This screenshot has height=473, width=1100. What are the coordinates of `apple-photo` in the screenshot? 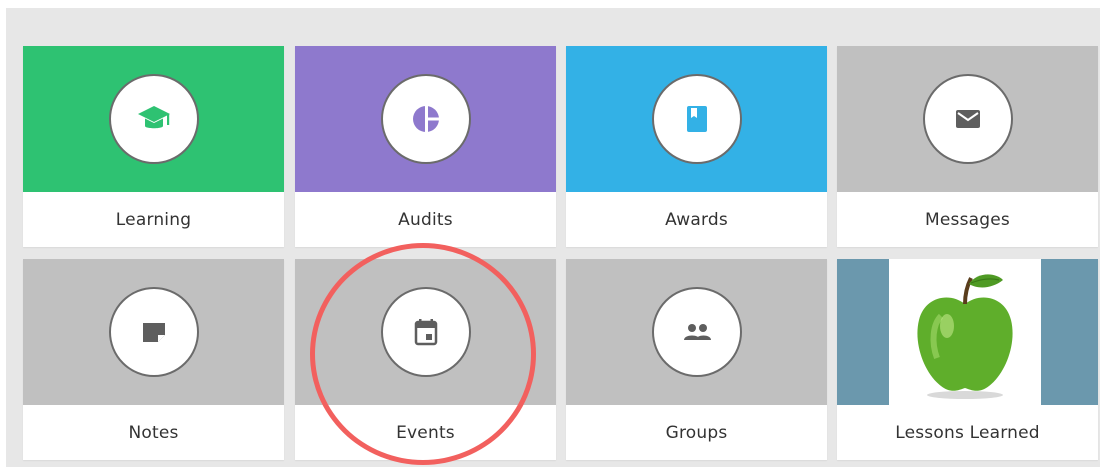 It's located at (965, 332).